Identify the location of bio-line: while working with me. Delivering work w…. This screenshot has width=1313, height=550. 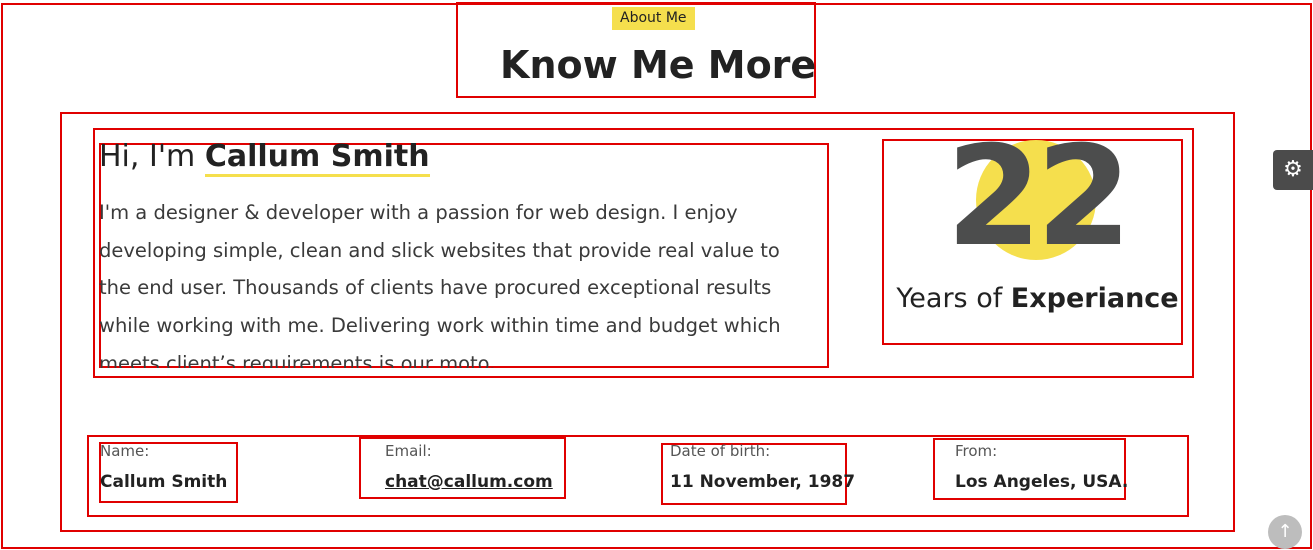
(440, 326).